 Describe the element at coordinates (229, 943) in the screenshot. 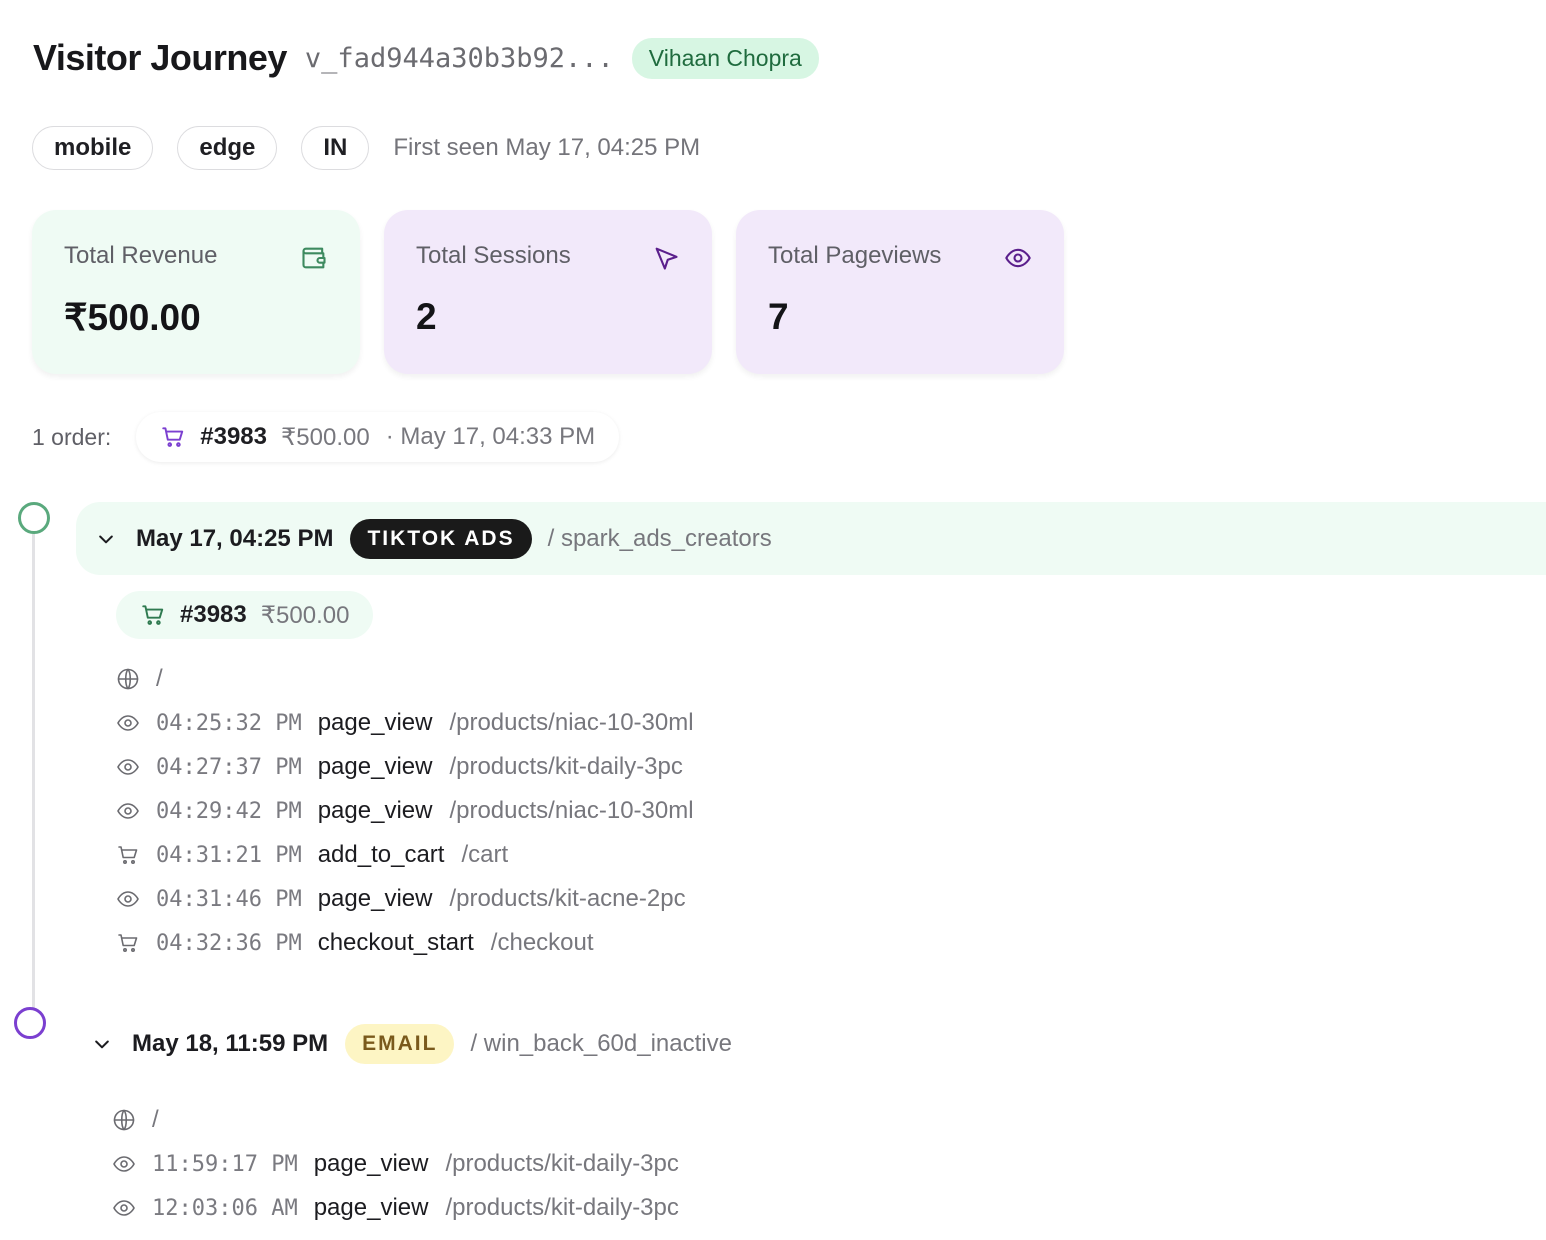

I see `event-time: 04:32:36 PM` at that location.